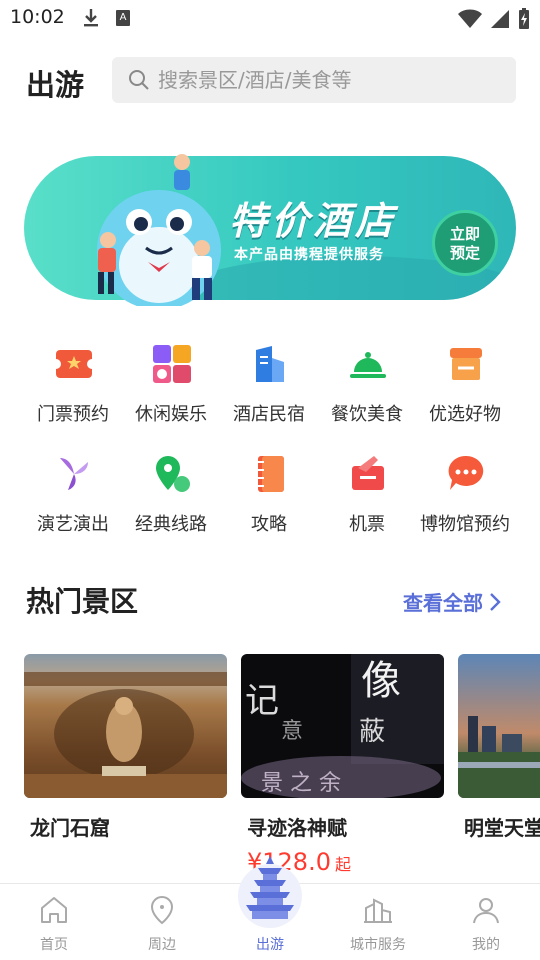 The height and width of the screenshot is (960, 540). Describe the element at coordinates (464, 253) in the screenshot. I see `book-now-line2: 预定` at that location.